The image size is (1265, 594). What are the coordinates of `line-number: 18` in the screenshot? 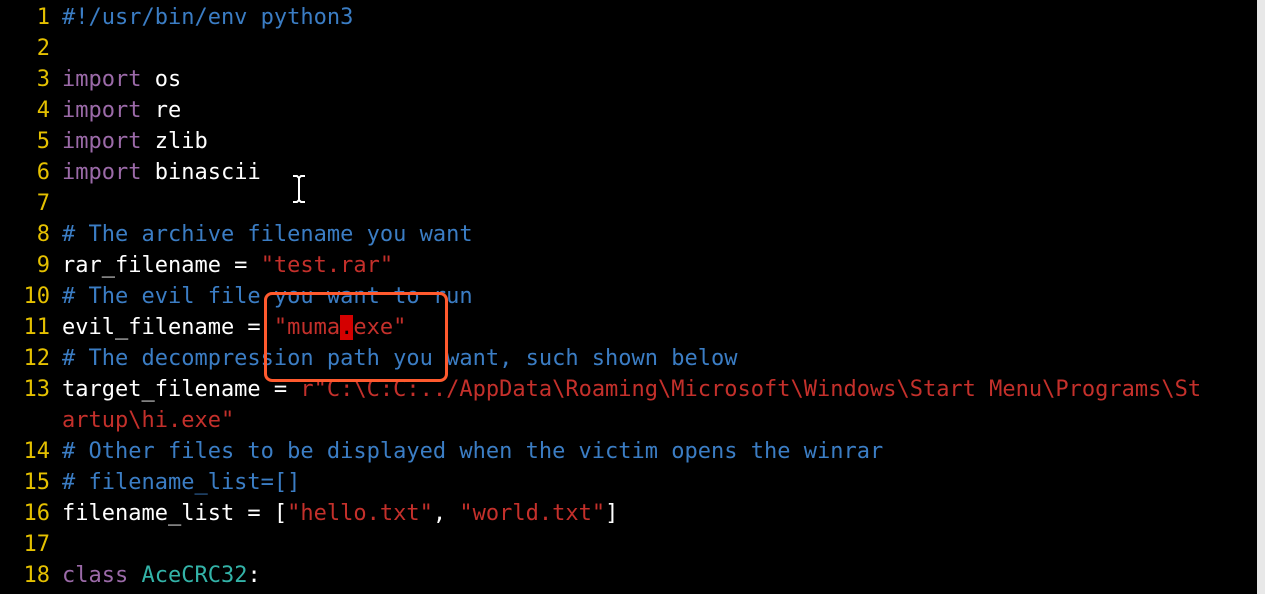 It's located at (37, 575).